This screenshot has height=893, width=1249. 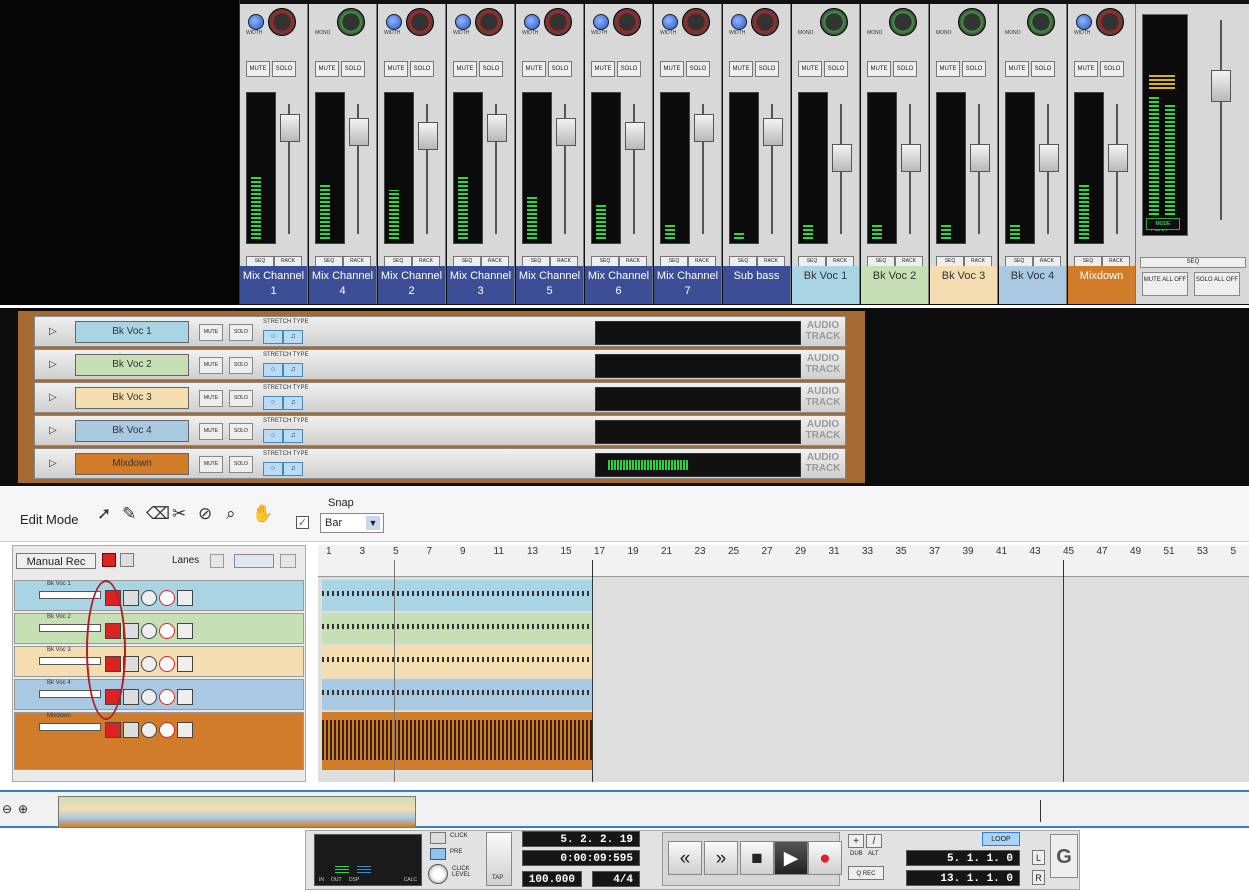 What do you see at coordinates (70, 727) in the screenshot?
I see `track-volume-slider` at bounding box center [70, 727].